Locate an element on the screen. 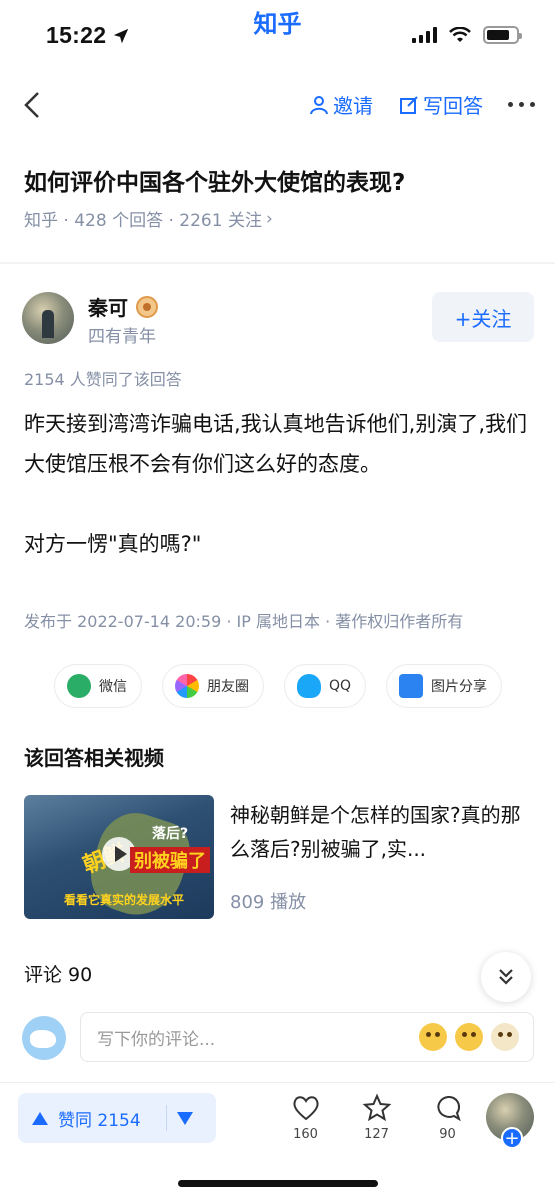 This screenshot has width=555, height=1200. nav-actions: 邀请 写回答 is located at coordinates (396, 104).